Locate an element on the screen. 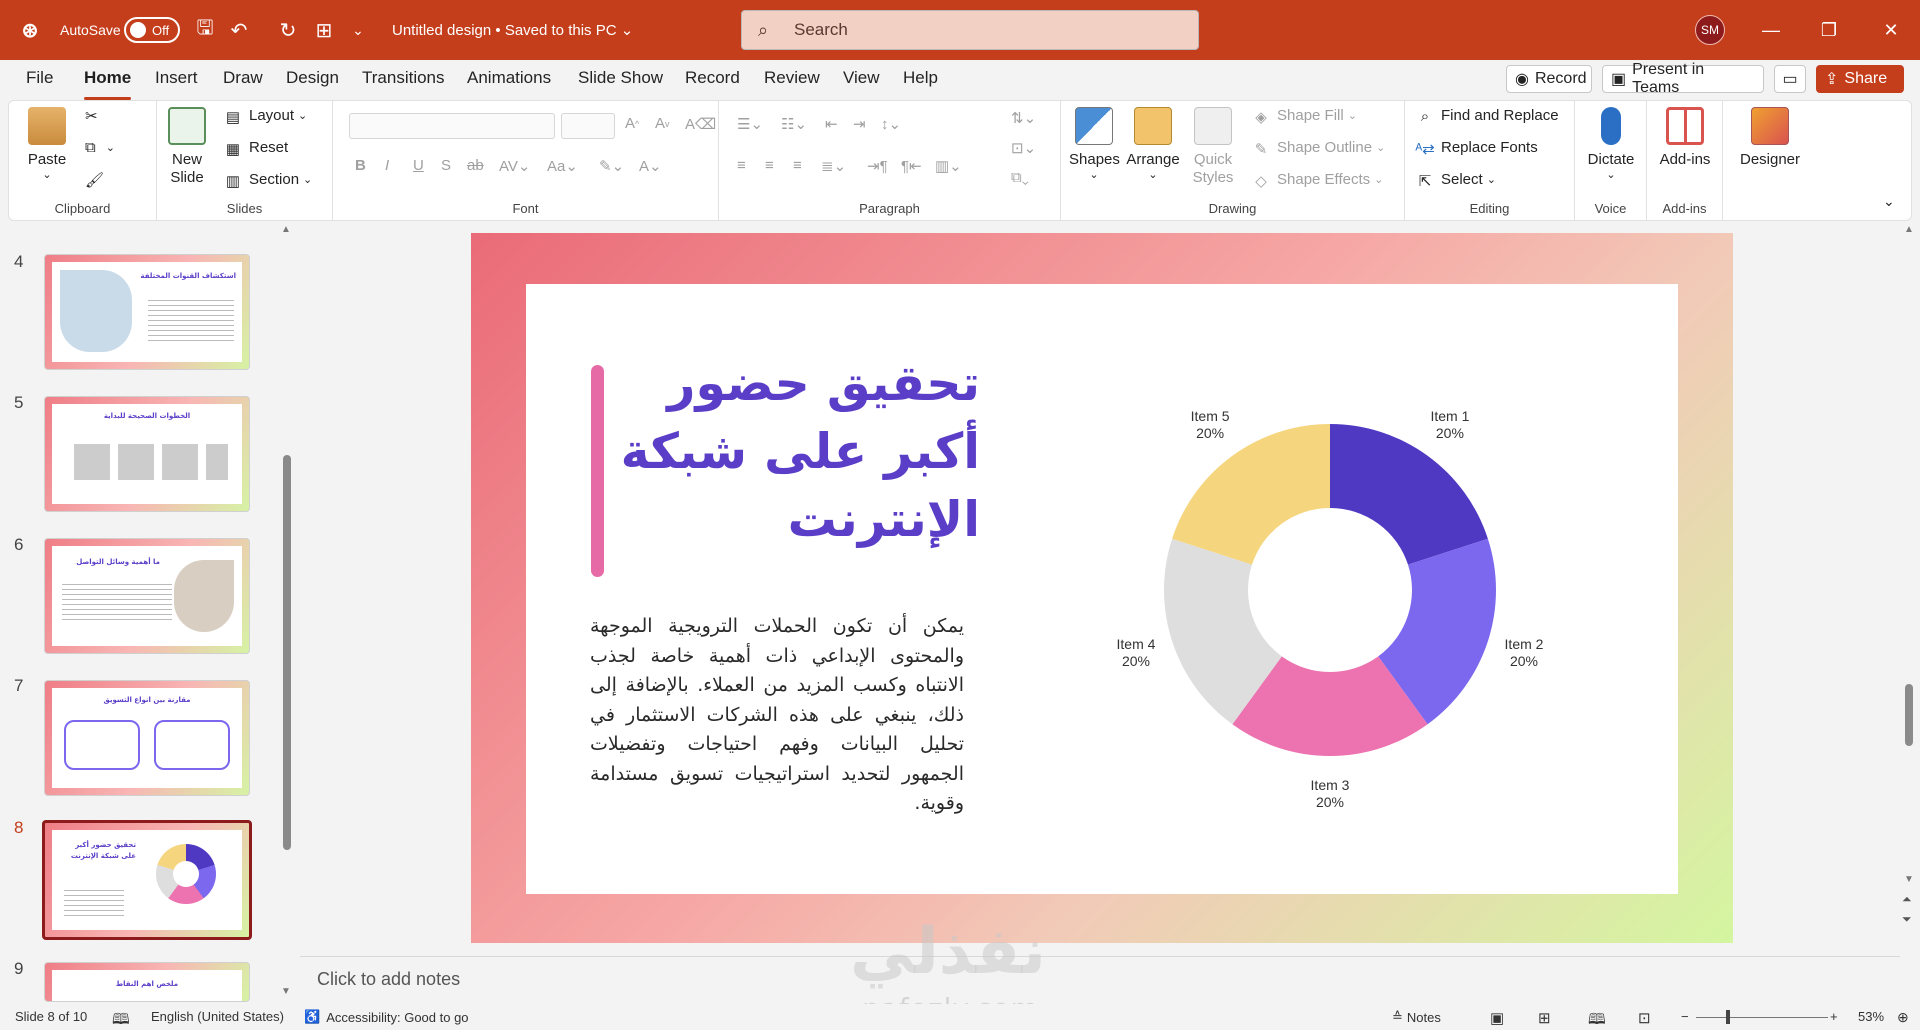  strikethrough-icon: ab is located at coordinates (475, 165).